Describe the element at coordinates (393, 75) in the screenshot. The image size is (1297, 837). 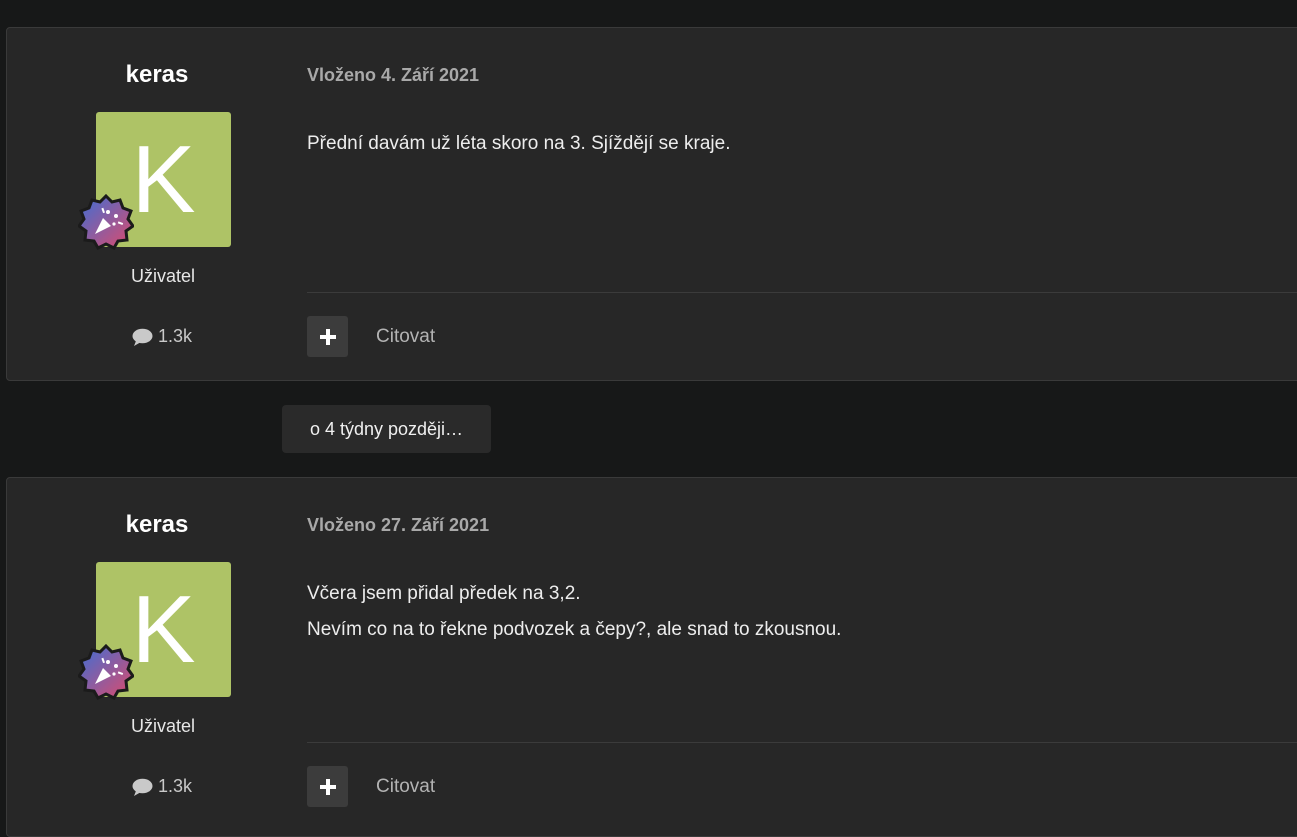
I see `post-date: Vloženo 4. Září 2021` at that location.